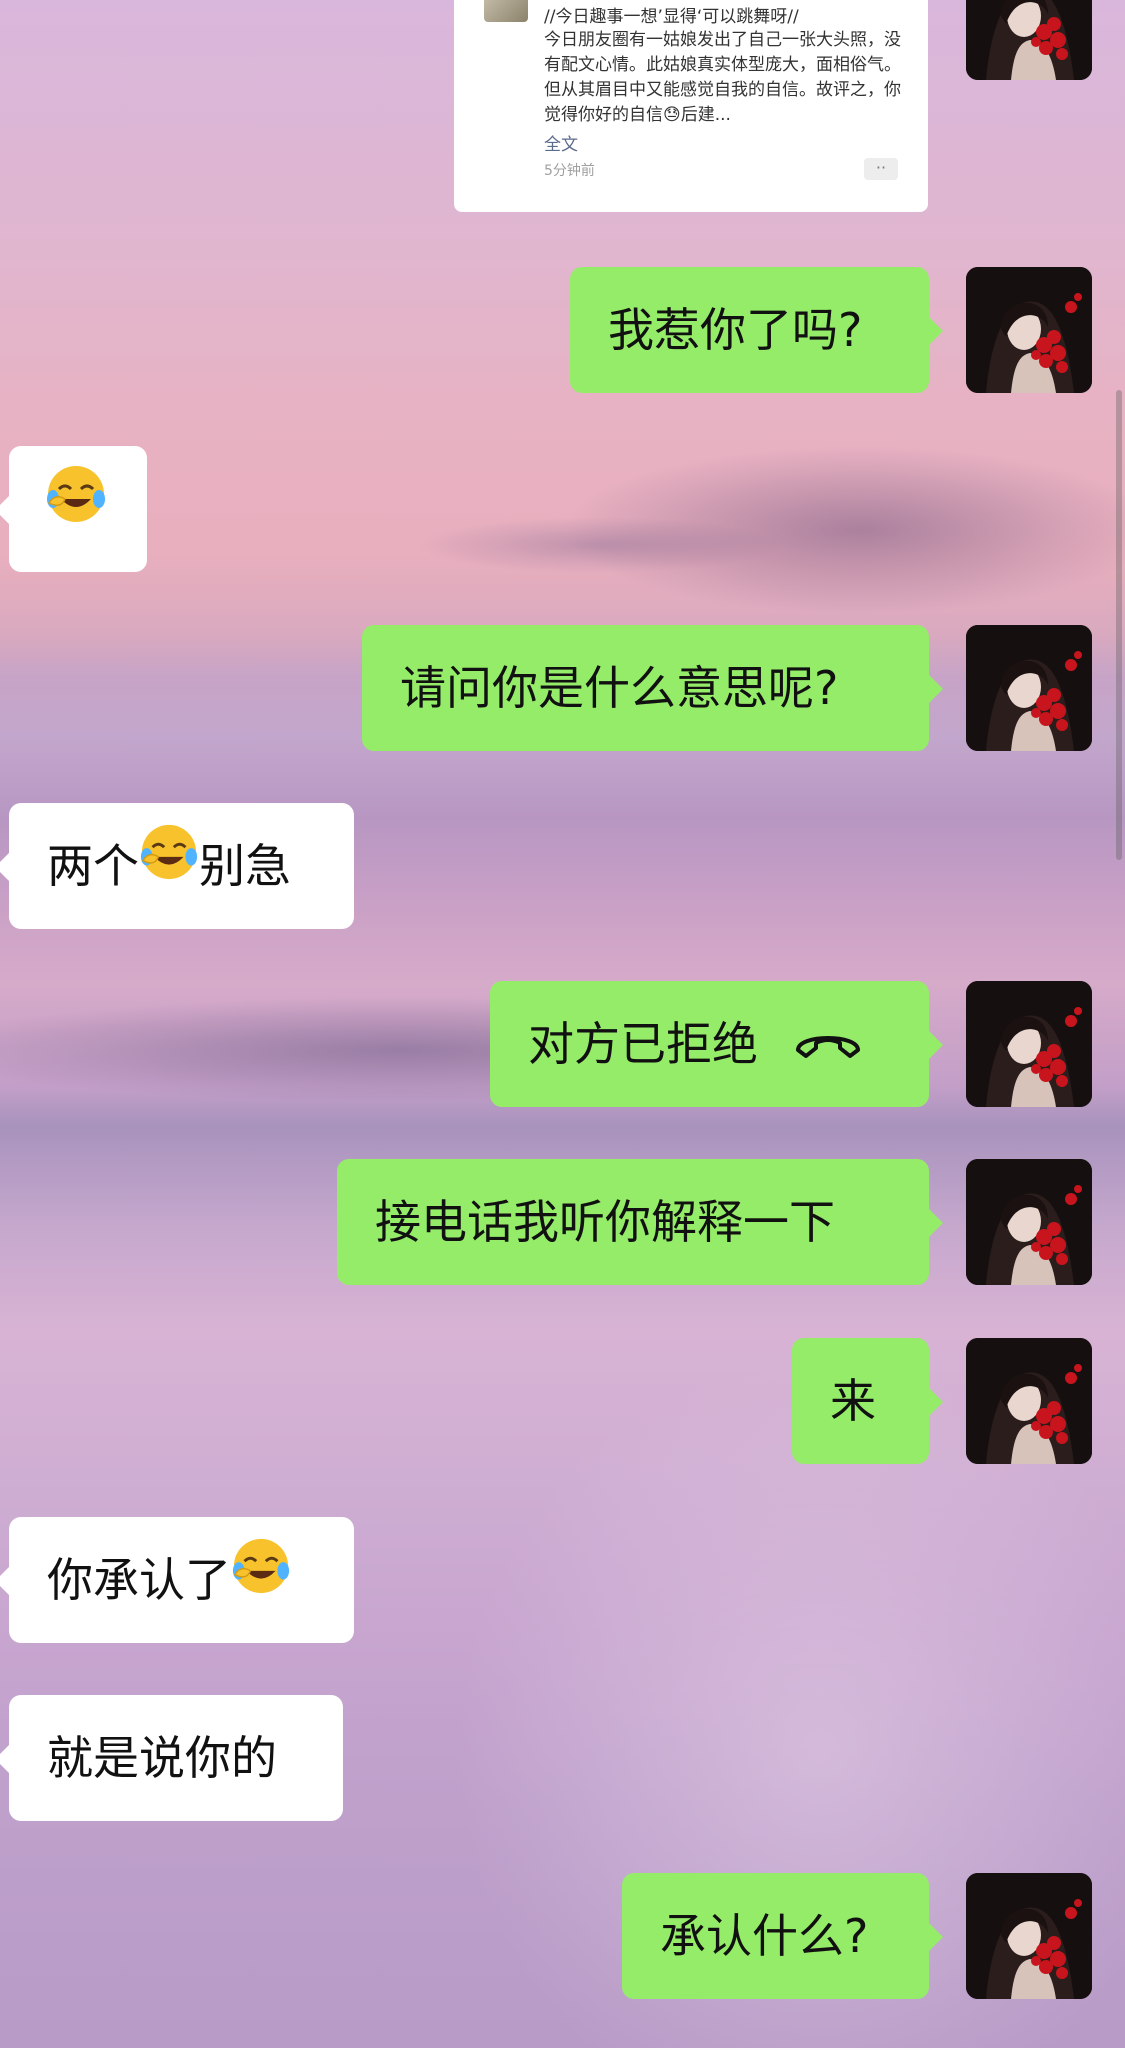 This screenshot has height=2050, width=1125. What do you see at coordinates (162, 1758) in the screenshot?
I see `message-text: 就是说你的` at bounding box center [162, 1758].